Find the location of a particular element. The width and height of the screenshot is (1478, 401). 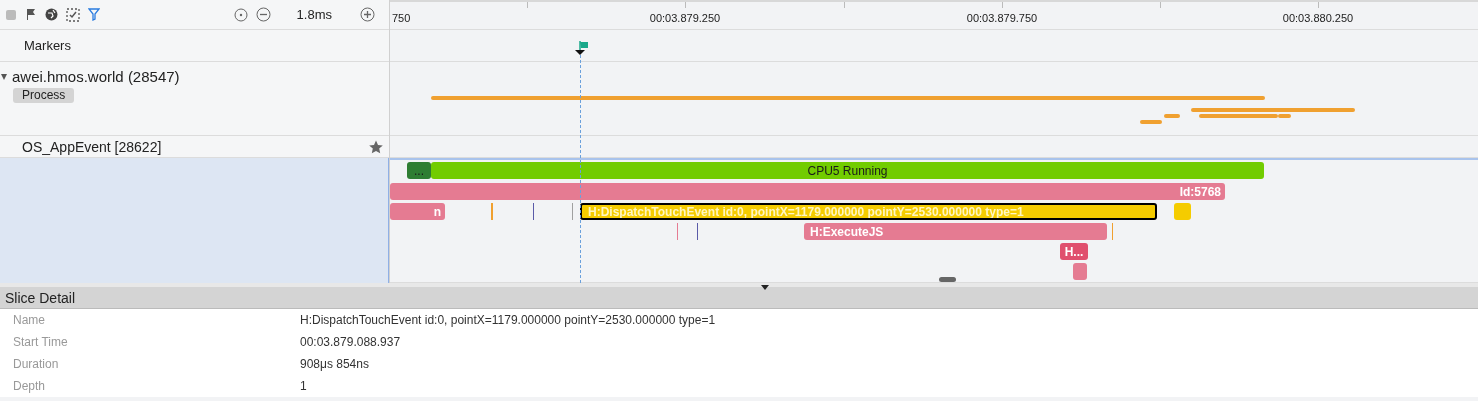

trace-slice: H:ExecuteJS is located at coordinates (955, 231).